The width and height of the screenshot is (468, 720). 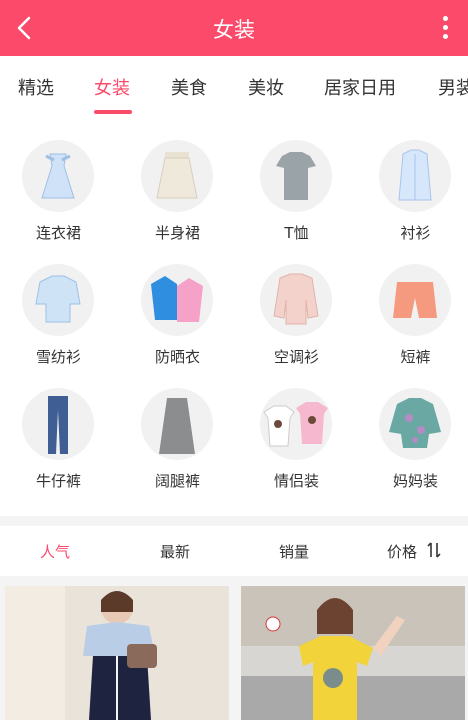 I want to click on page-title: 女装, so click(x=234, y=30).